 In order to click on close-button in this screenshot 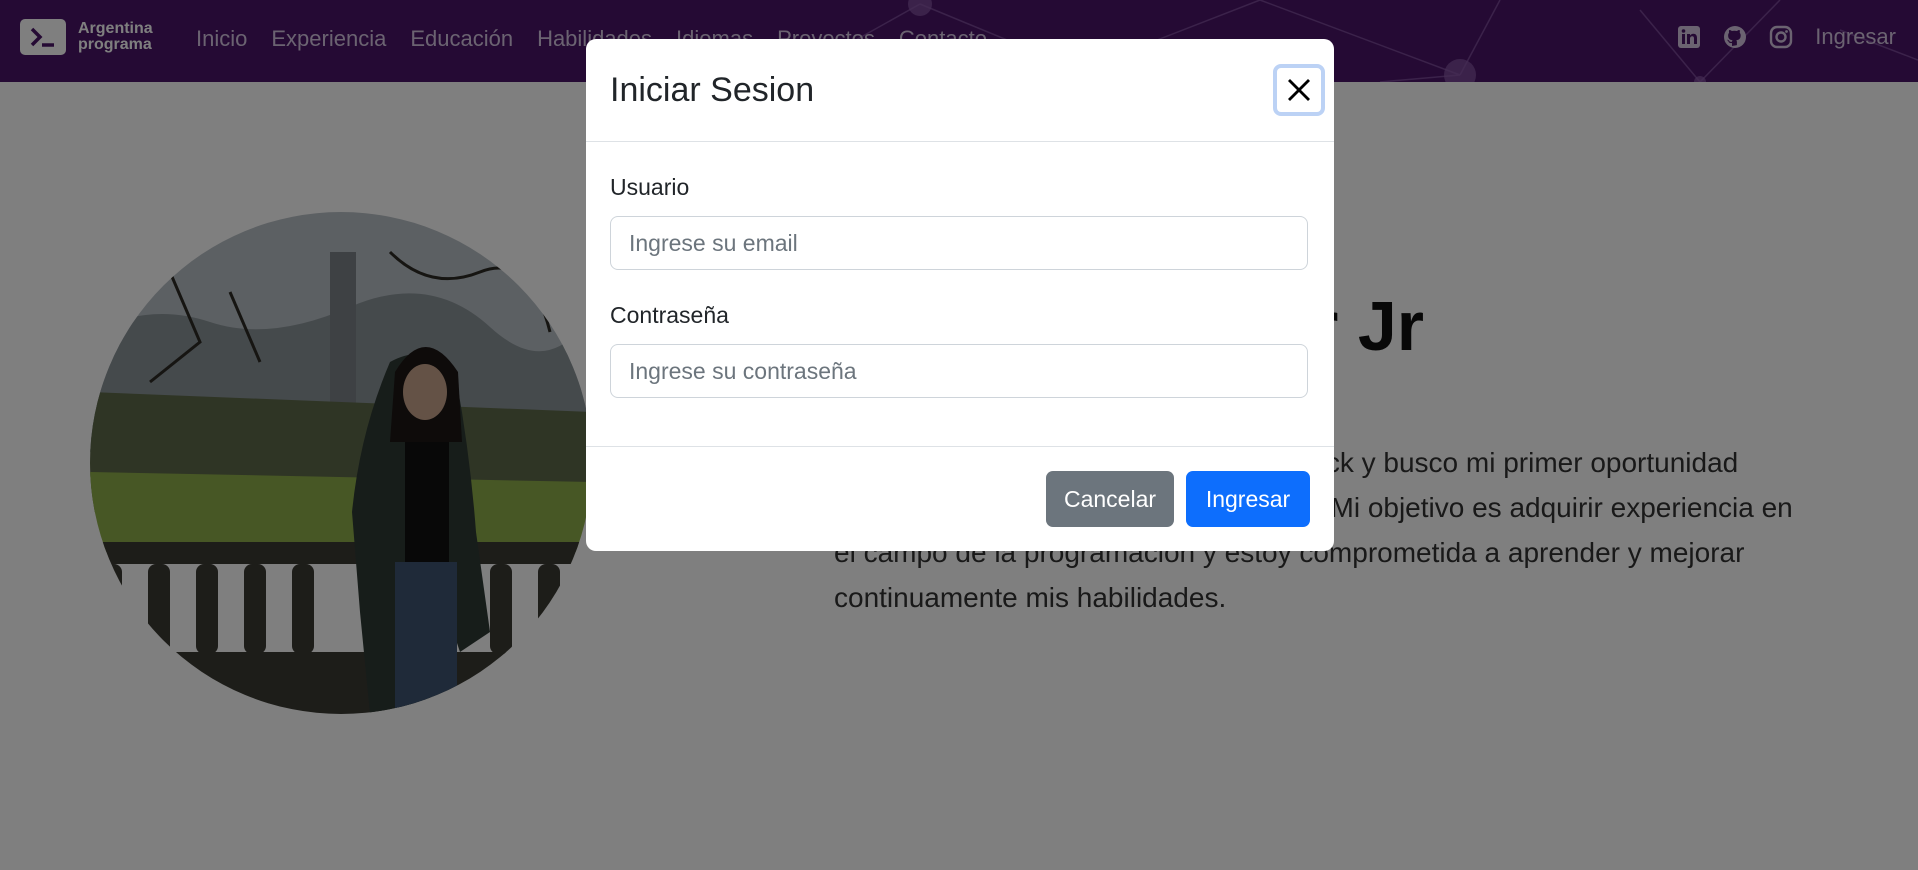, I will do `click(1299, 90)`.